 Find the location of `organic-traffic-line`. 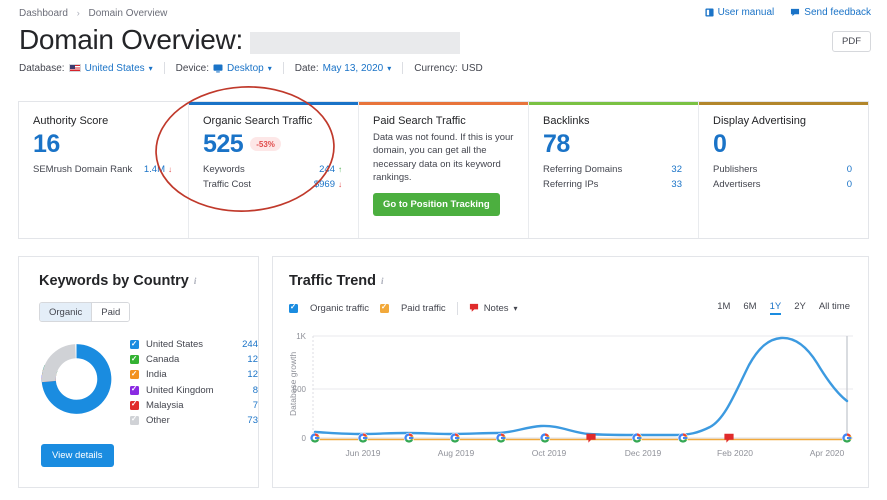

organic-traffic-line is located at coordinates (581, 386).